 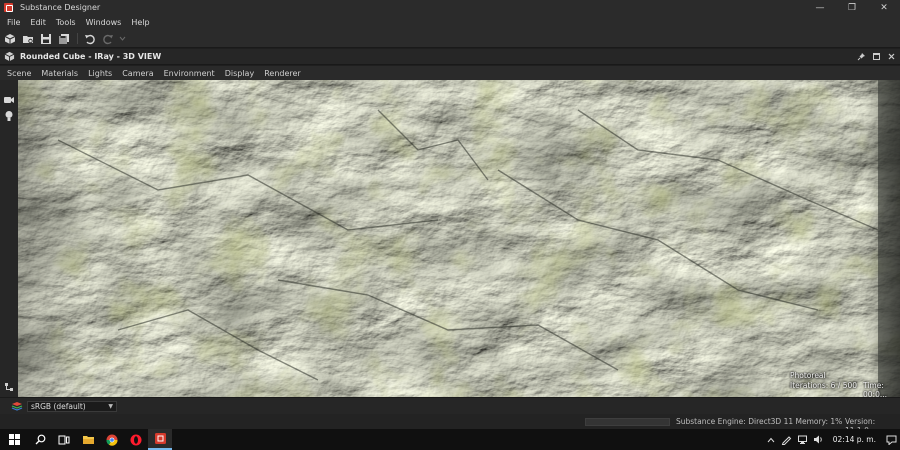 I want to click on toolbar-separator, so click(x=77, y=38).